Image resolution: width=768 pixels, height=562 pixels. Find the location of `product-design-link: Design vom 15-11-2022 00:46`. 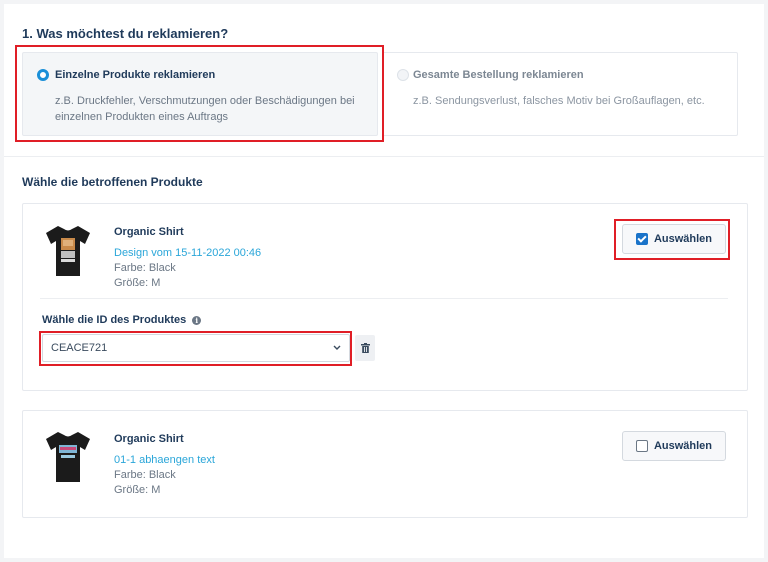

product-design-link: Design vom 15-11-2022 00:46 is located at coordinates (187, 253).